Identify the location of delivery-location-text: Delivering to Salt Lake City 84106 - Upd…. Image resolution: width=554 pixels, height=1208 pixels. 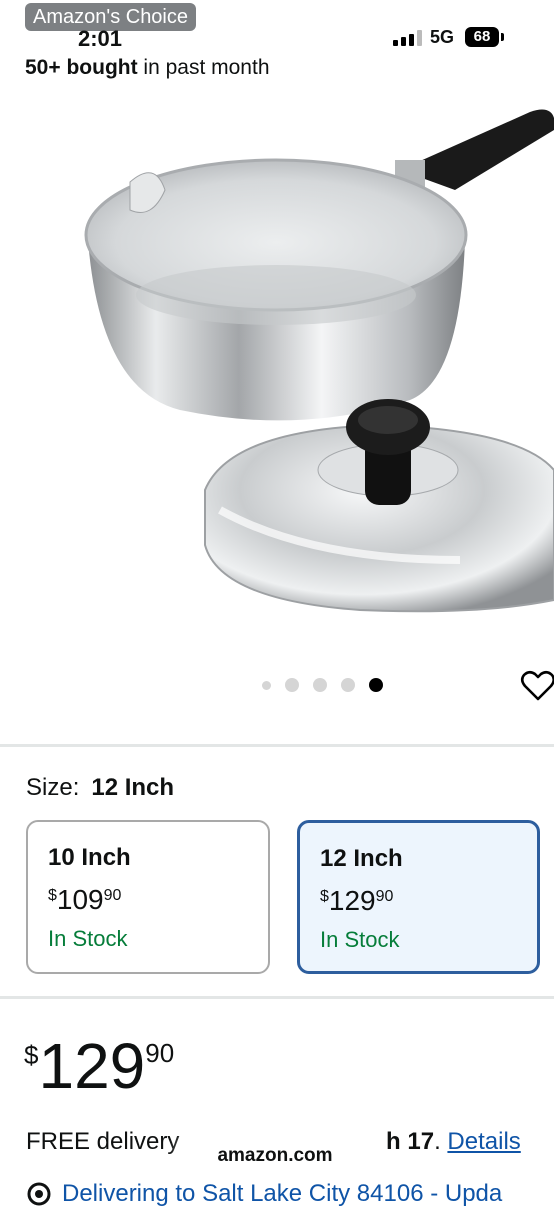
(282, 1193).